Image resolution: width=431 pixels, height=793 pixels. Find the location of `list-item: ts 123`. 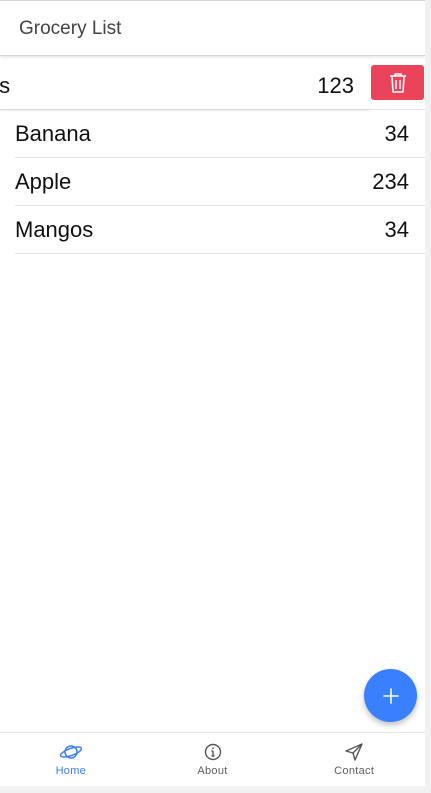

list-item: ts 123 is located at coordinates (212, 85).